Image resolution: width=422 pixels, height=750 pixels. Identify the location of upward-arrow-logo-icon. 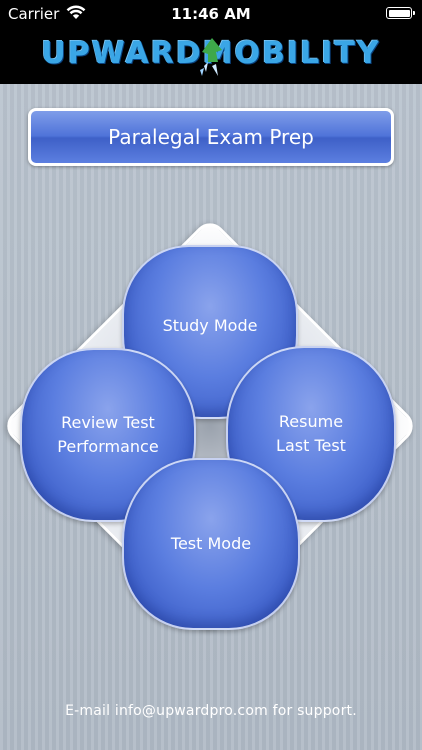
(211, 57).